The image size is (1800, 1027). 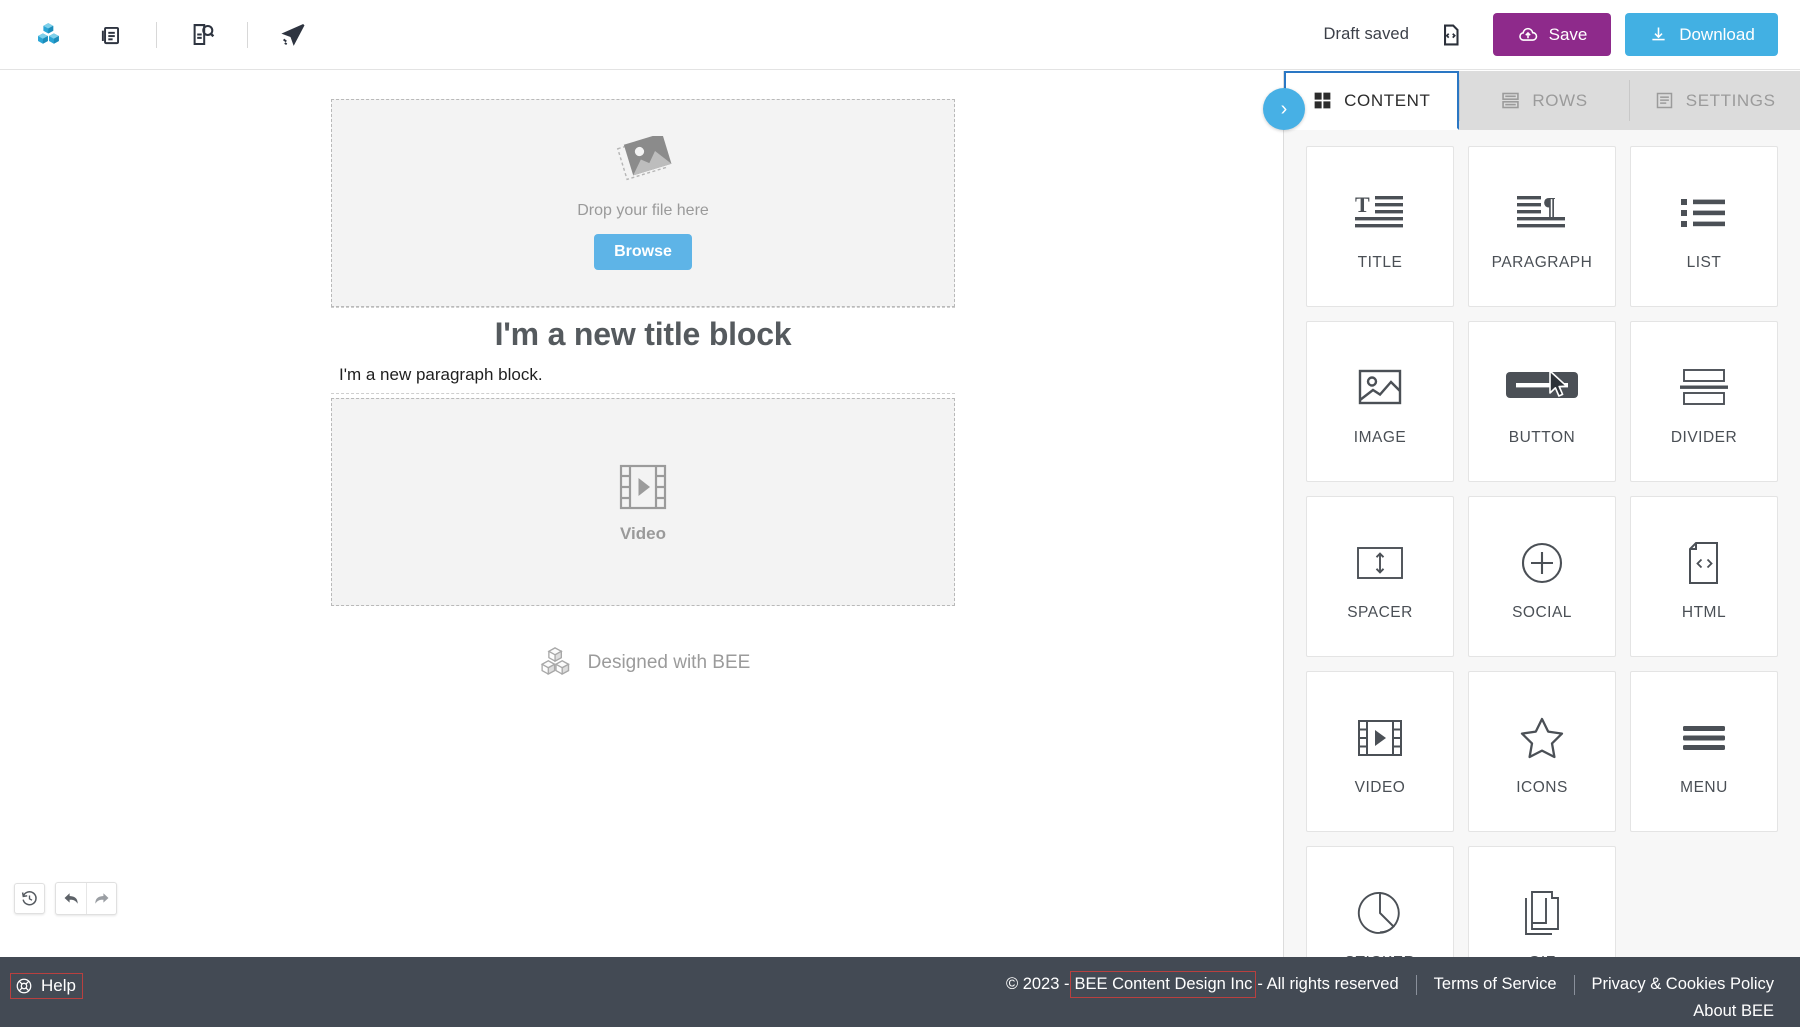 I want to click on block-tile-label: HTML, so click(x=1704, y=612).